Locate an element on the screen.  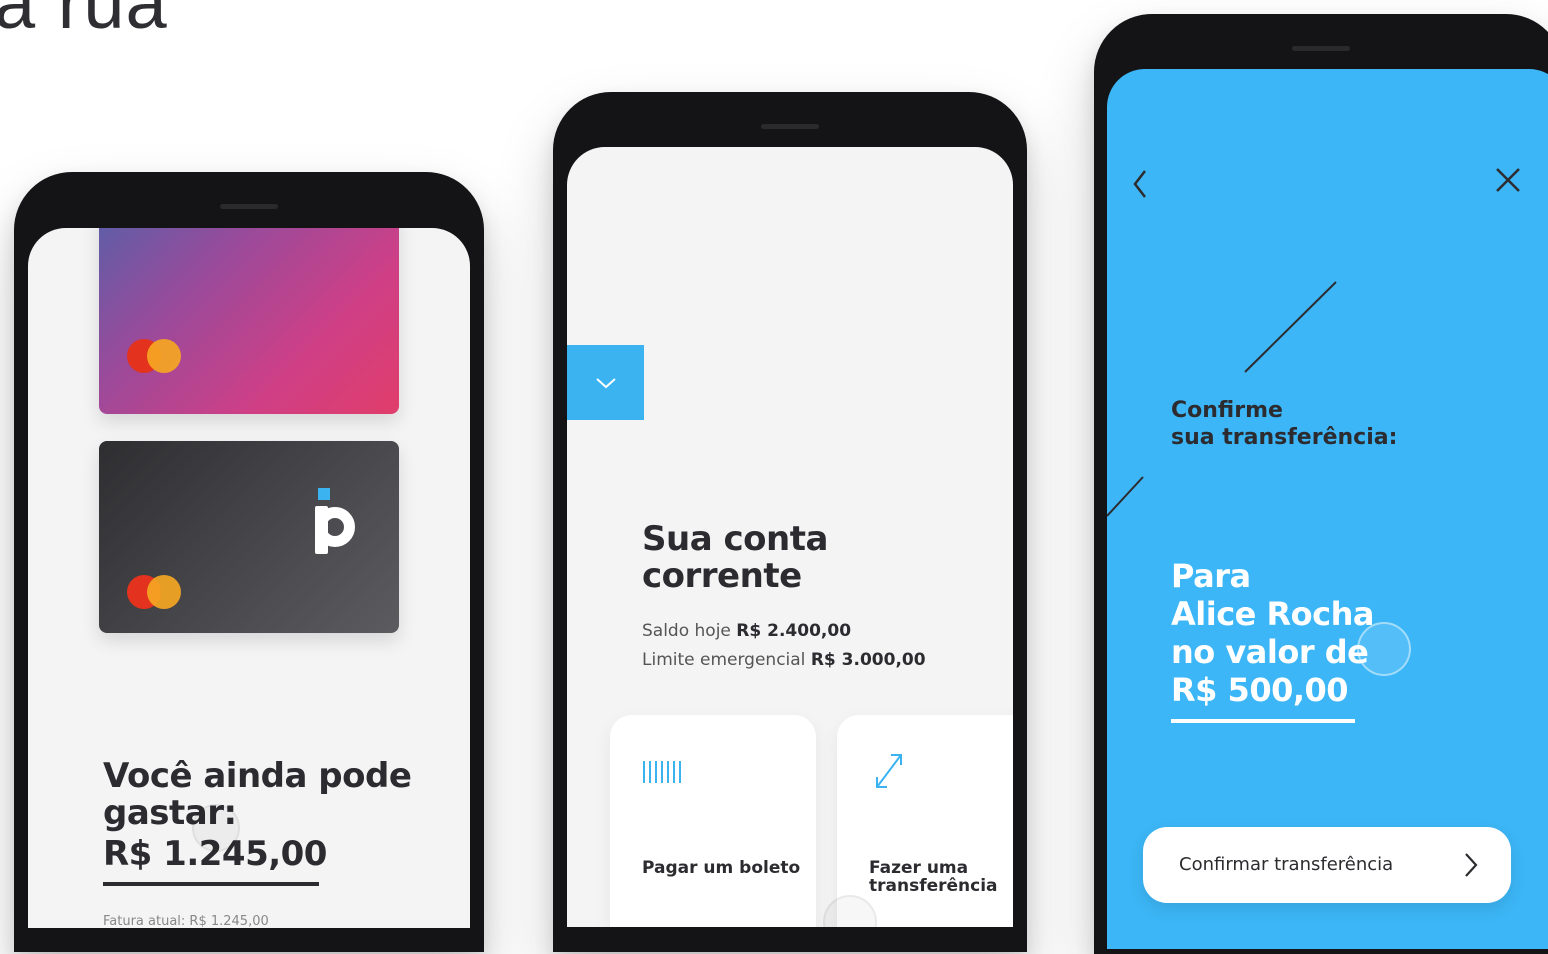
back-chevron-icon is located at coordinates (1141, 184).